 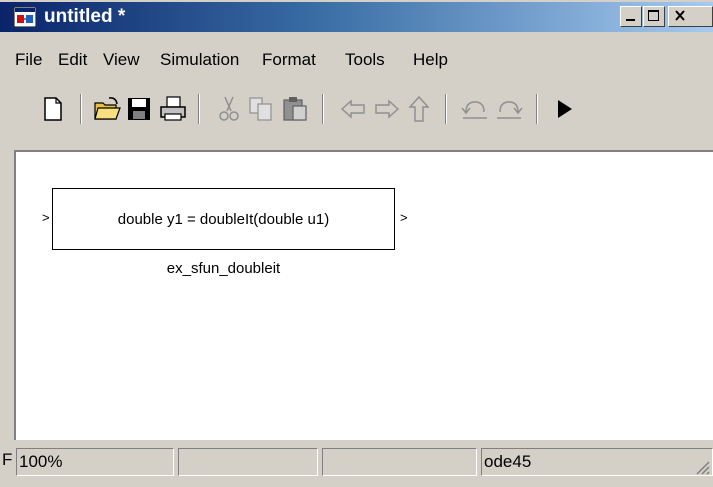 I want to click on print-button, so click(x=173, y=109).